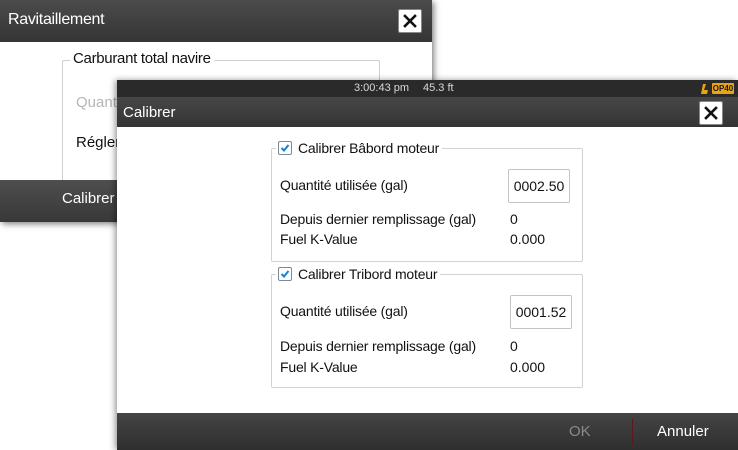  Describe the element at coordinates (378, 219) in the screenshot. I see `port-since-label: Depuis dernier remplissage (gal)` at that location.